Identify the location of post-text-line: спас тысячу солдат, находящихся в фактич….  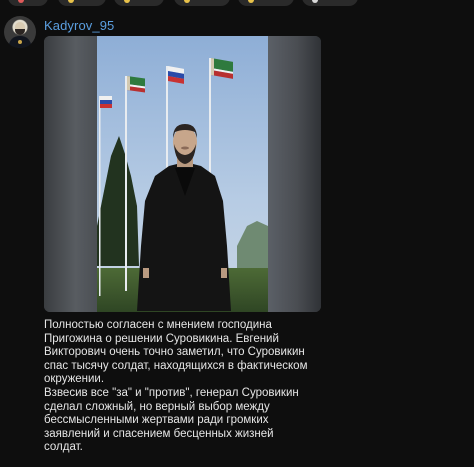
(176, 365).